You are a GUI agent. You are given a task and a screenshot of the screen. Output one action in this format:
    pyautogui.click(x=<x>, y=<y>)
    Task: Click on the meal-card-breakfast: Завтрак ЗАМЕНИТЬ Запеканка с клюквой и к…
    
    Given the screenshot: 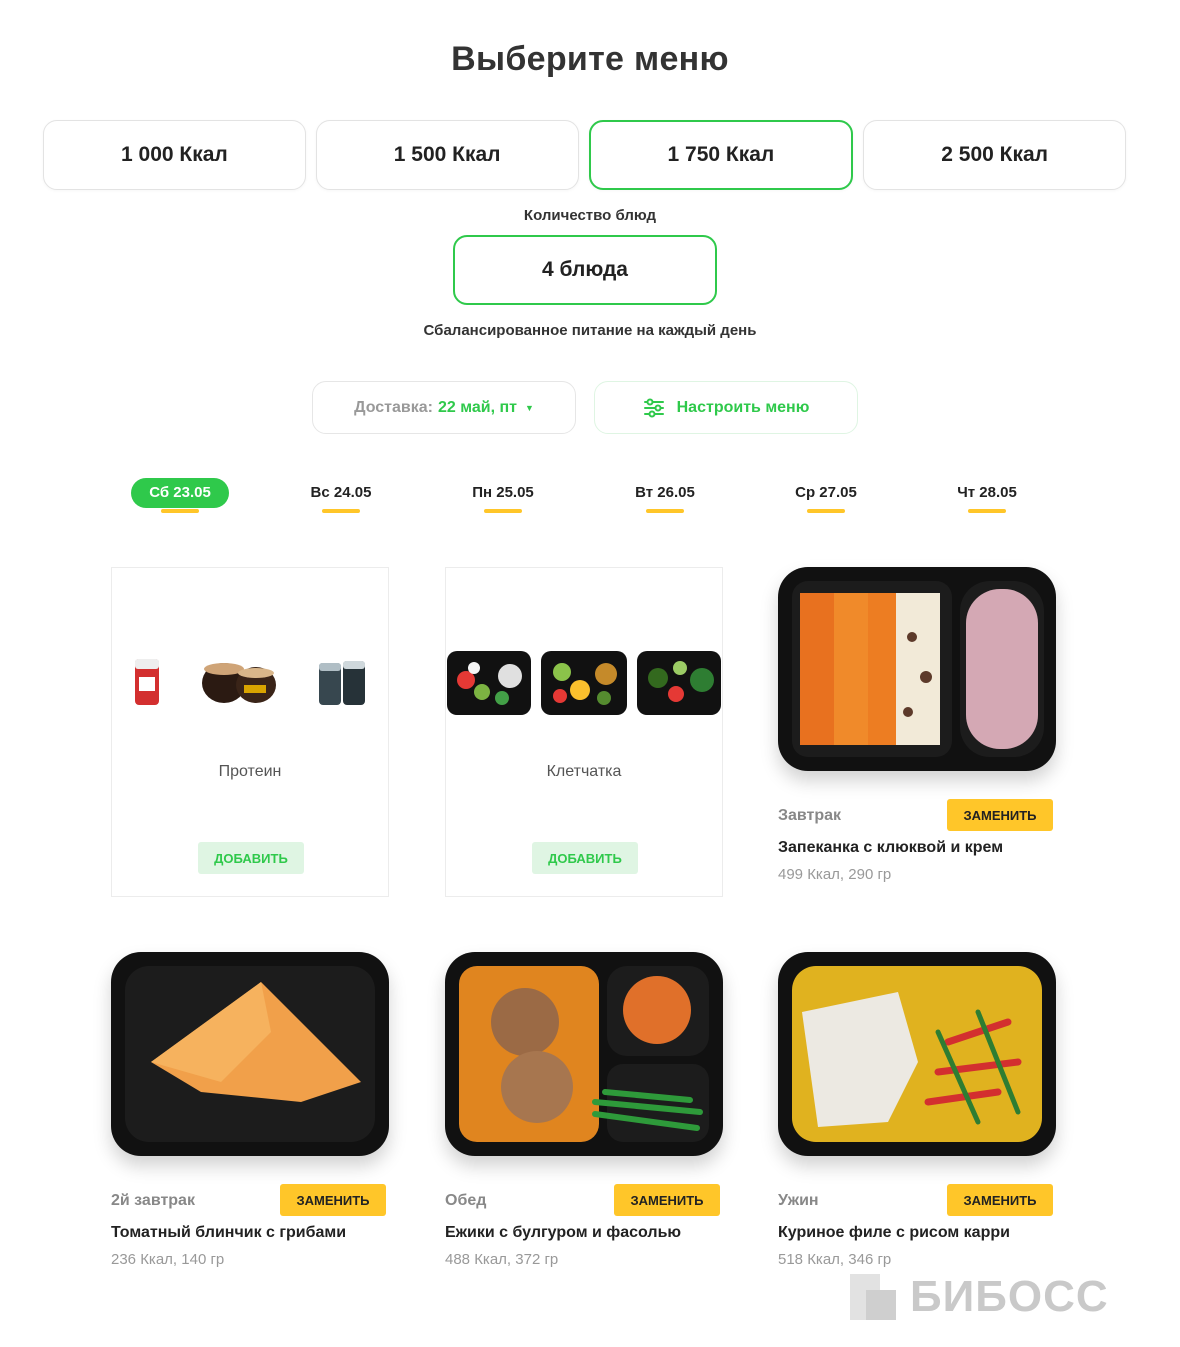 What is the action you would take?
    pyautogui.click(x=918, y=725)
    